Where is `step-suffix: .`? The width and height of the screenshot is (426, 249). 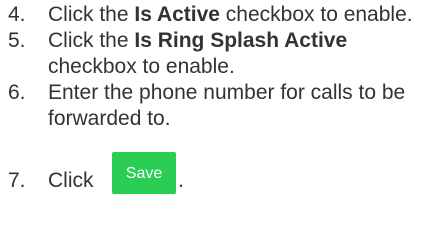
step-suffix: . is located at coordinates (181, 180).